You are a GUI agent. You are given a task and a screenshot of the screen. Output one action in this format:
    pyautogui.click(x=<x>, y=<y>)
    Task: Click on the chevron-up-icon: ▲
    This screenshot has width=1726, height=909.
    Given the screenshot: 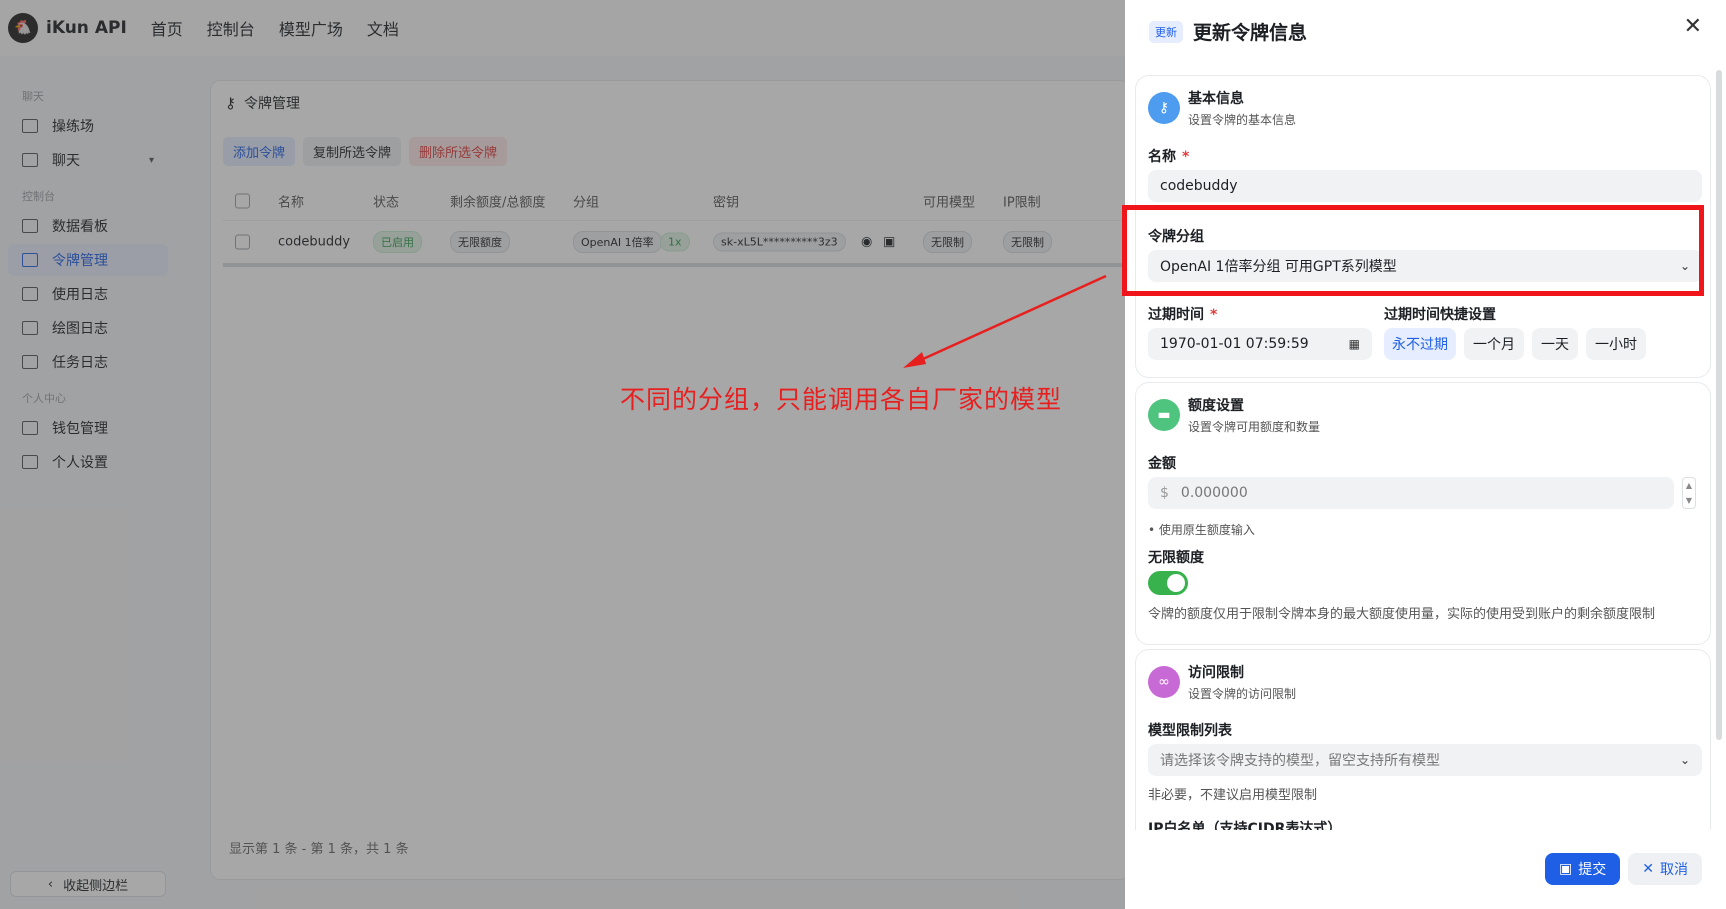 What is the action you would take?
    pyautogui.click(x=1689, y=485)
    